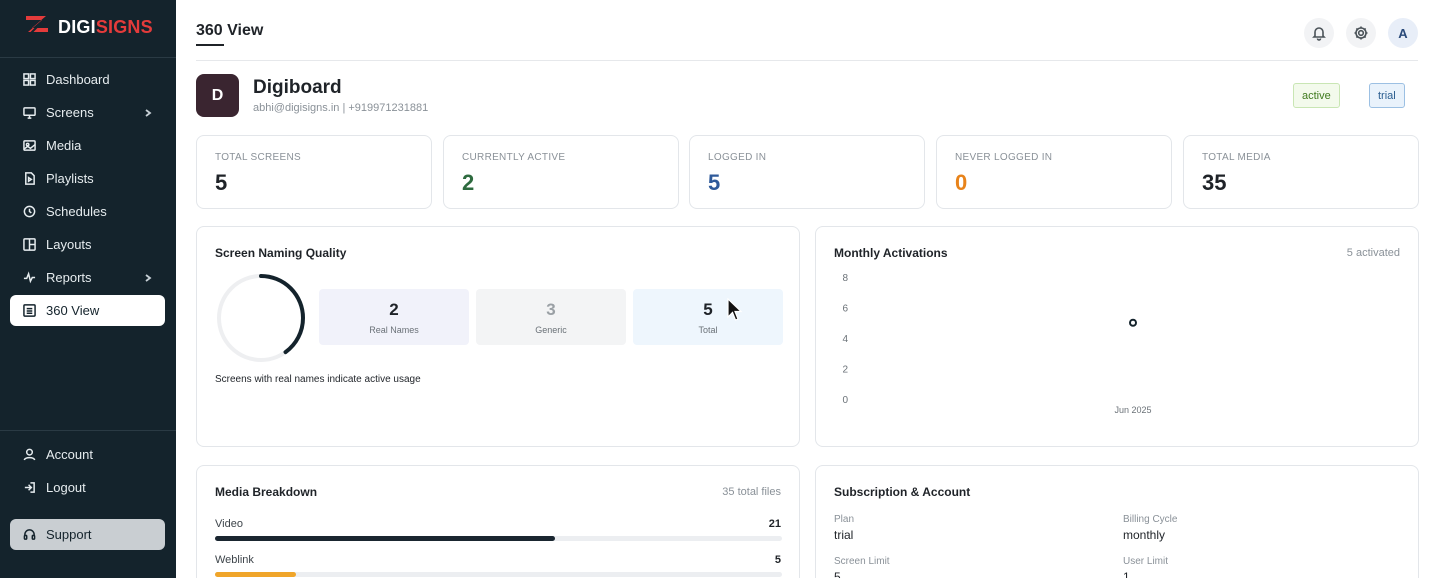 This screenshot has height=578, width=1440. Describe the element at coordinates (1214, 182) in the screenshot. I see `stat-value: 35` at that location.